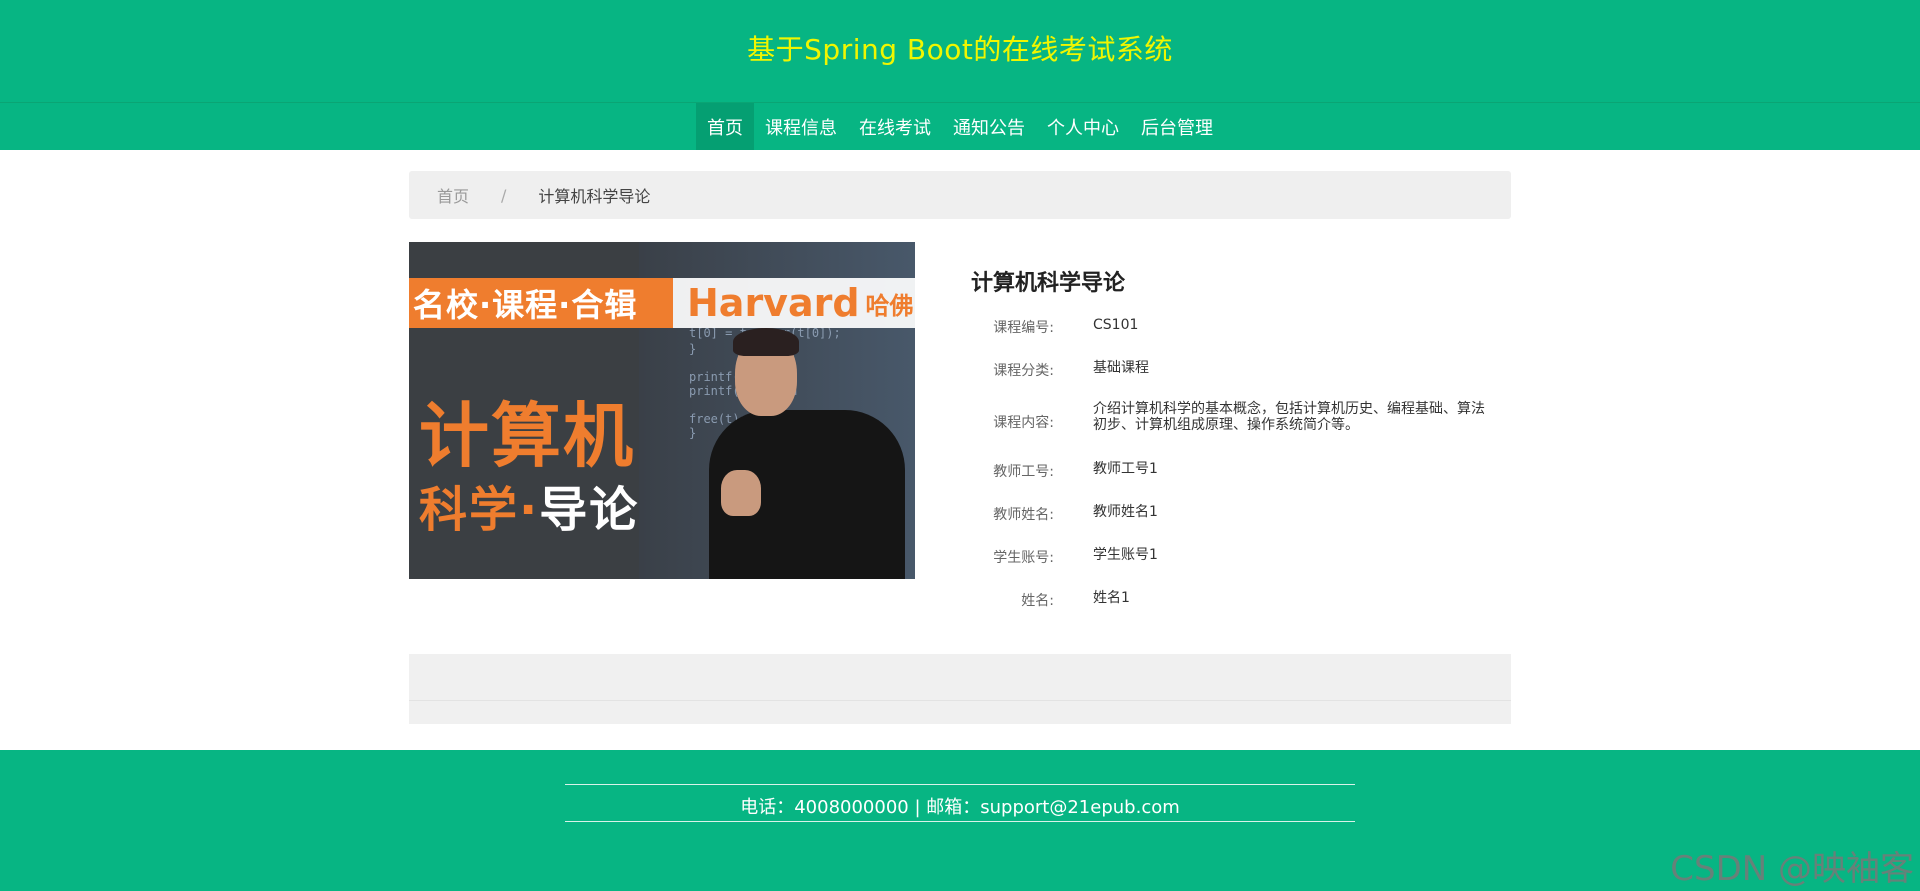  I want to click on field-value: 学生账号1, so click(1125, 555).